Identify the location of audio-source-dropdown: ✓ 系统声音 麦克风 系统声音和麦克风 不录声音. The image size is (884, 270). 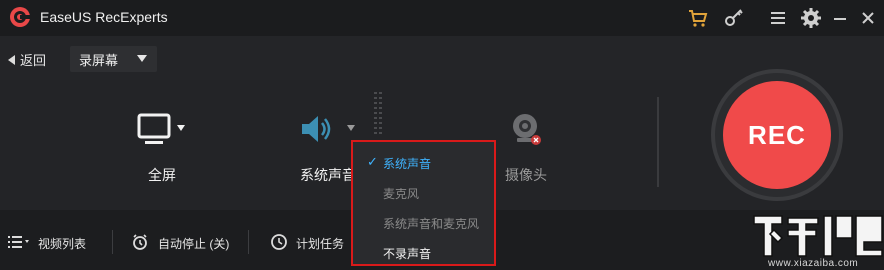
(423, 203).